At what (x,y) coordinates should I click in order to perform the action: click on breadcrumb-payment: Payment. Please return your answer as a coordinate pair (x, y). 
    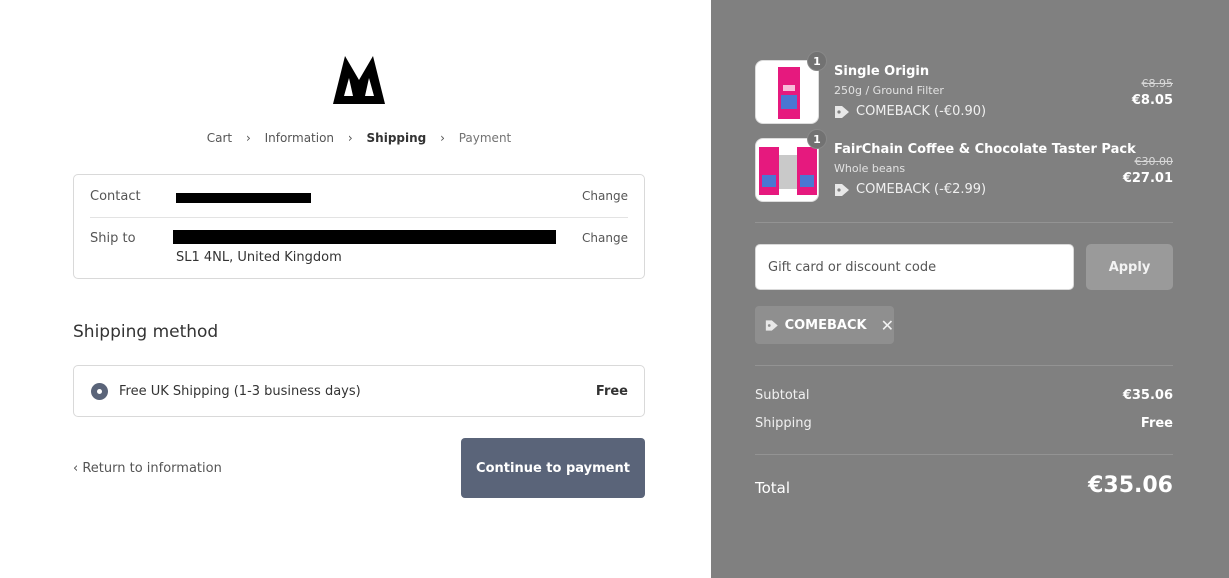
    Looking at the image, I should click on (485, 137).